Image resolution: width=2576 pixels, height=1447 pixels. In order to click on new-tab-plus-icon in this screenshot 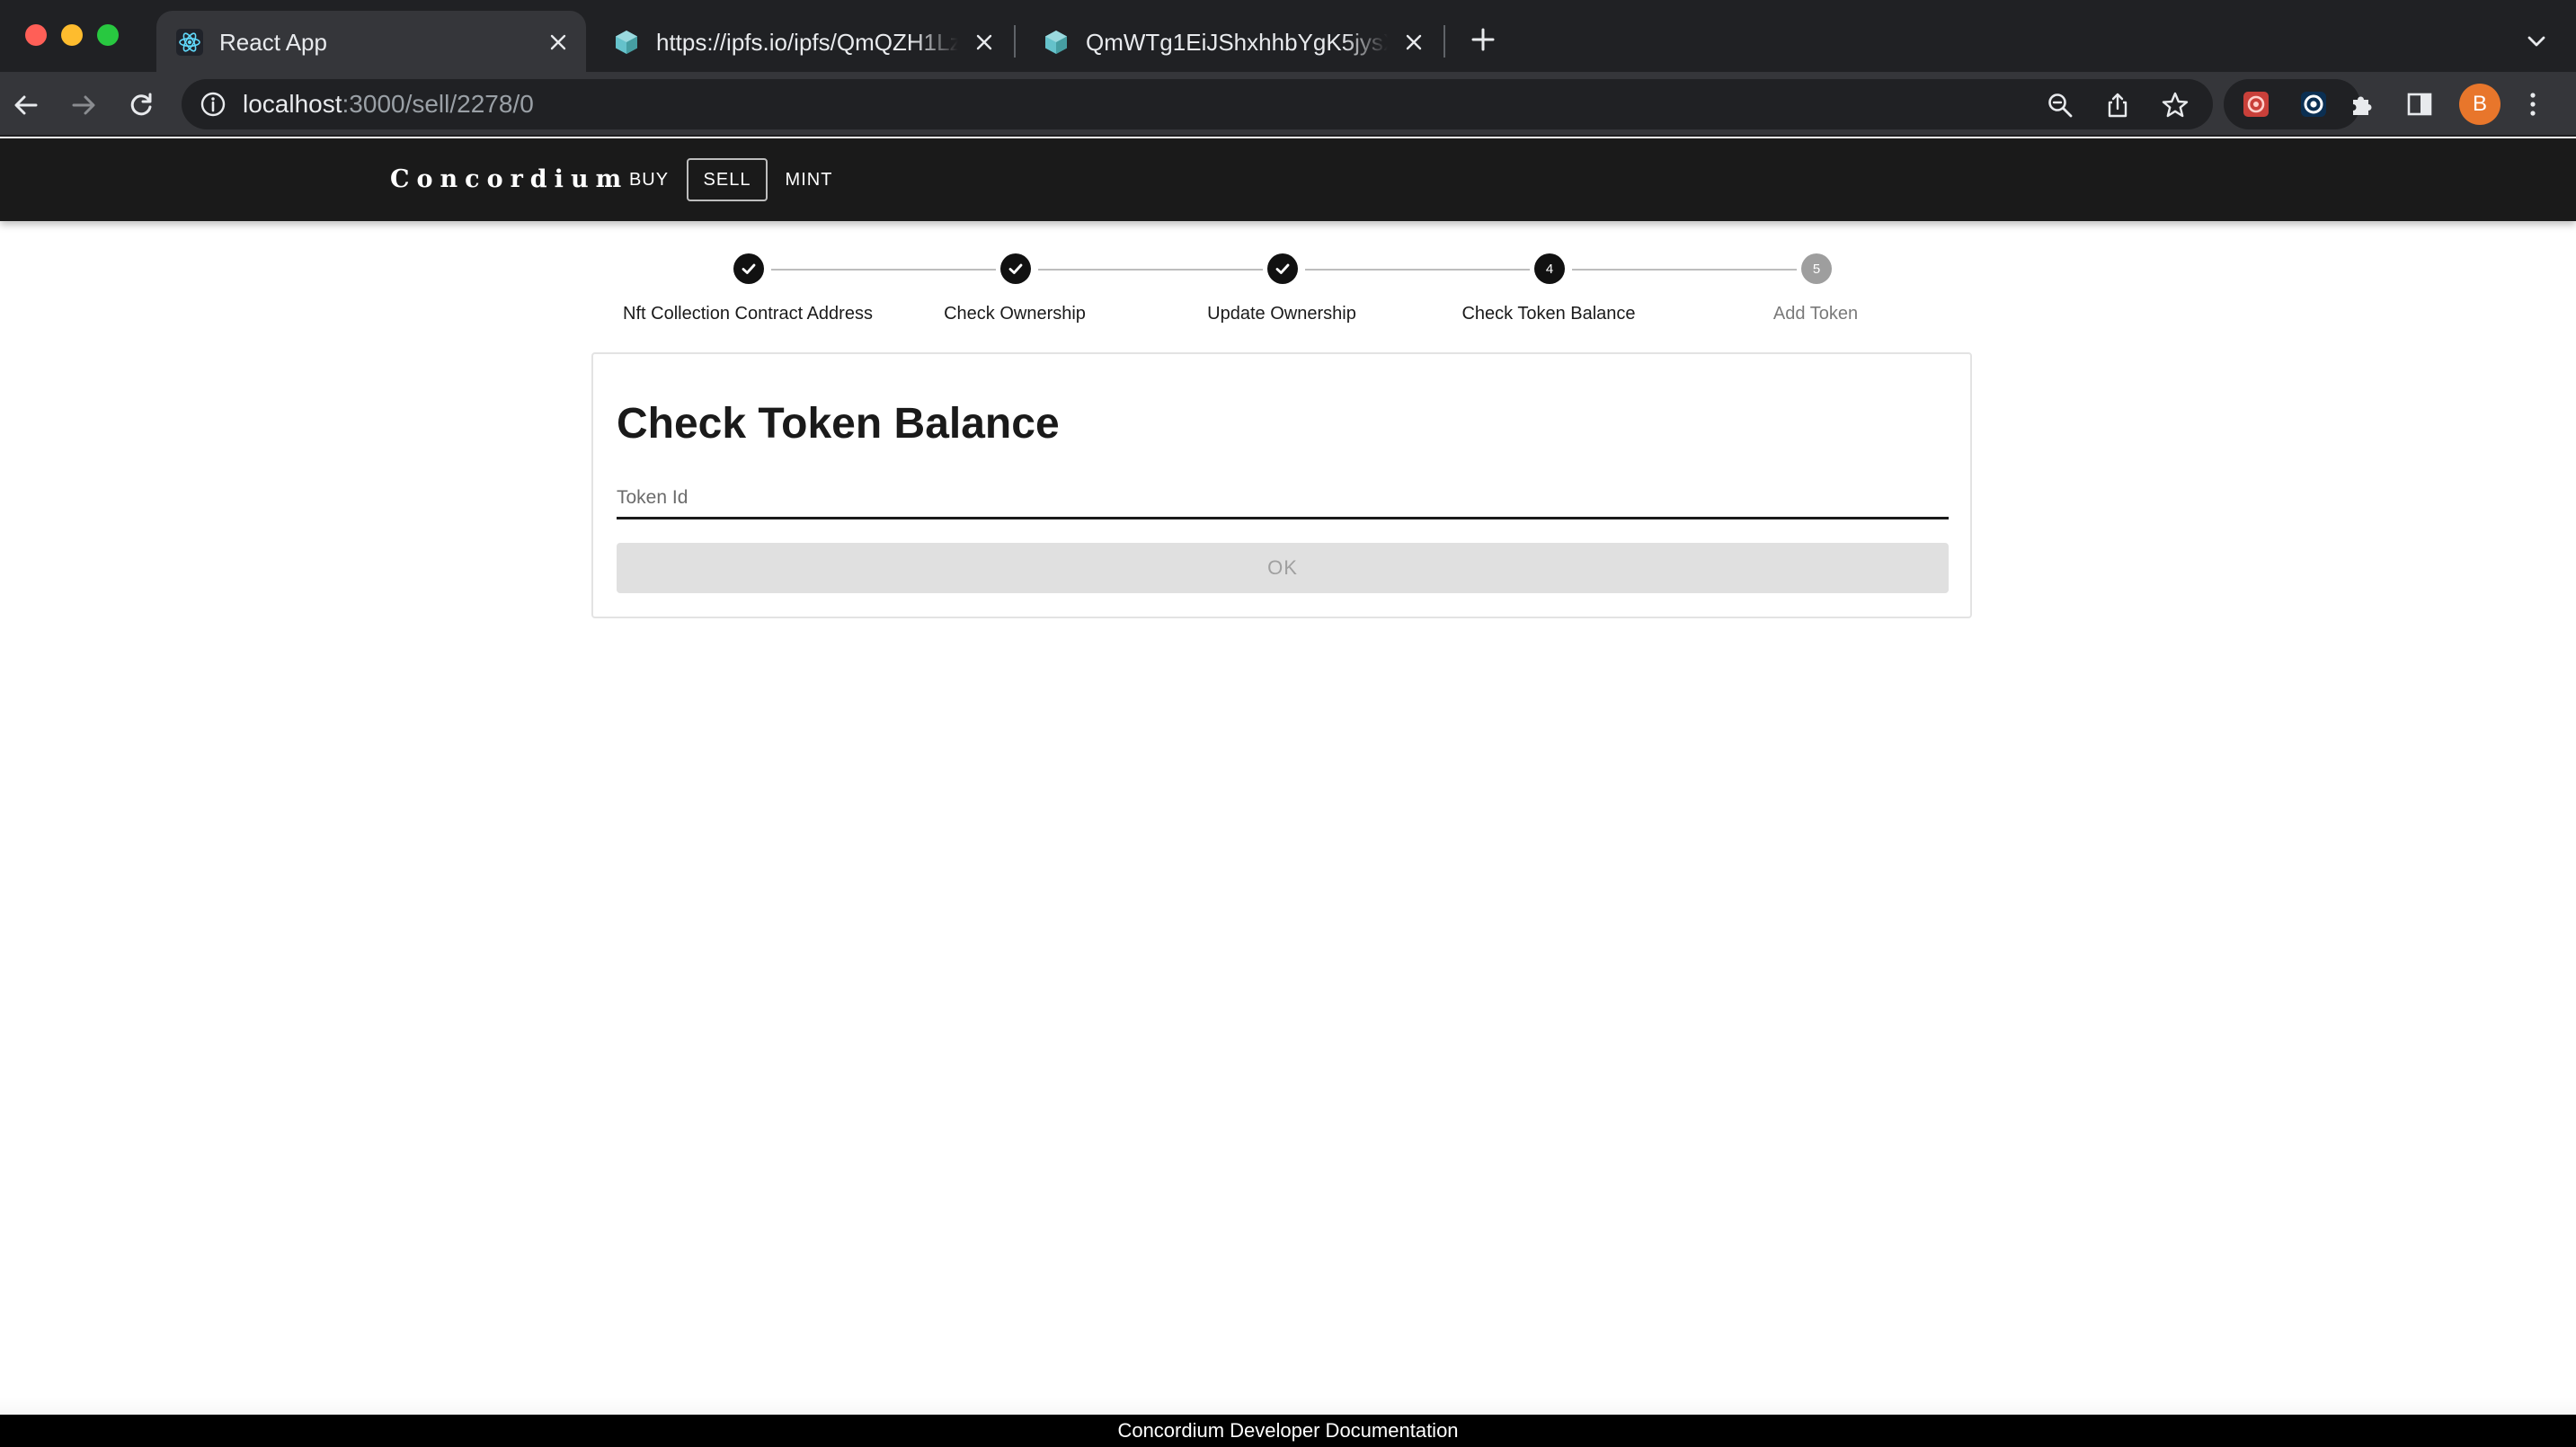, I will do `click(1483, 39)`.